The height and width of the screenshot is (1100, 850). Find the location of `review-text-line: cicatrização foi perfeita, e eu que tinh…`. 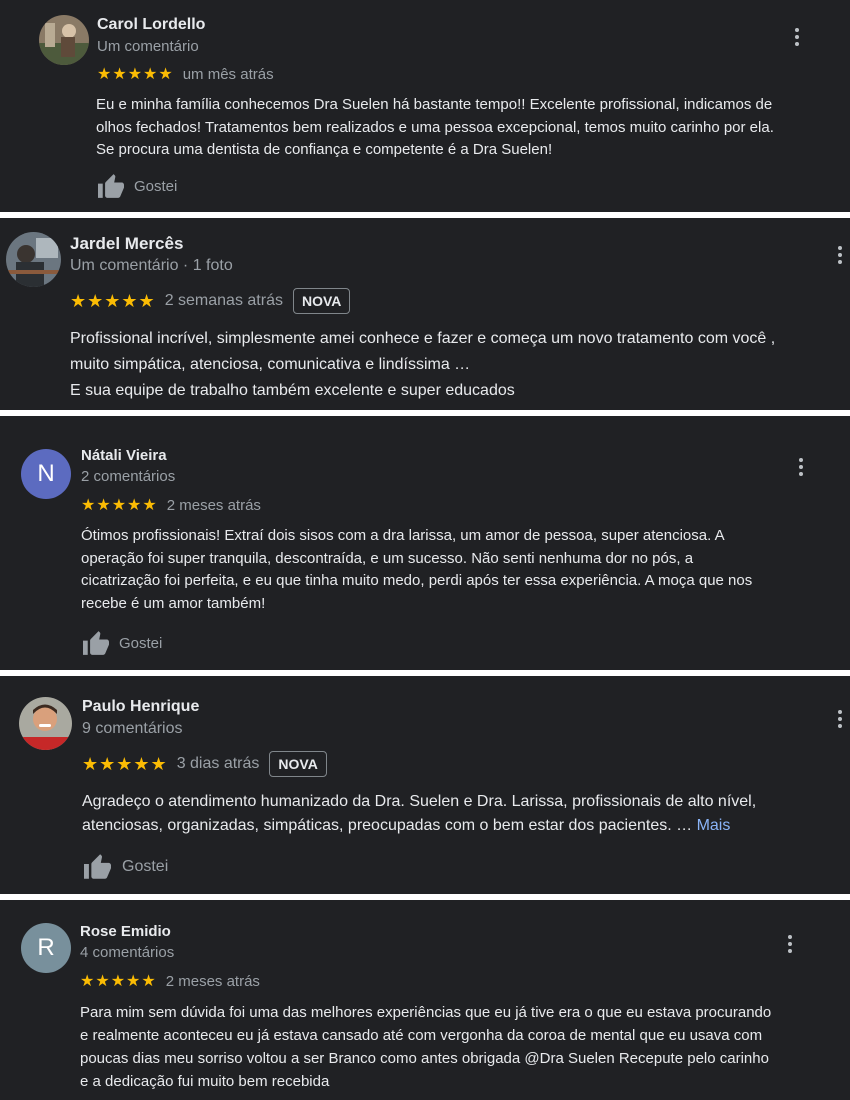

review-text-line: cicatrização foi perfeita, e eu que tinh… is located at coordinates (417, 580).